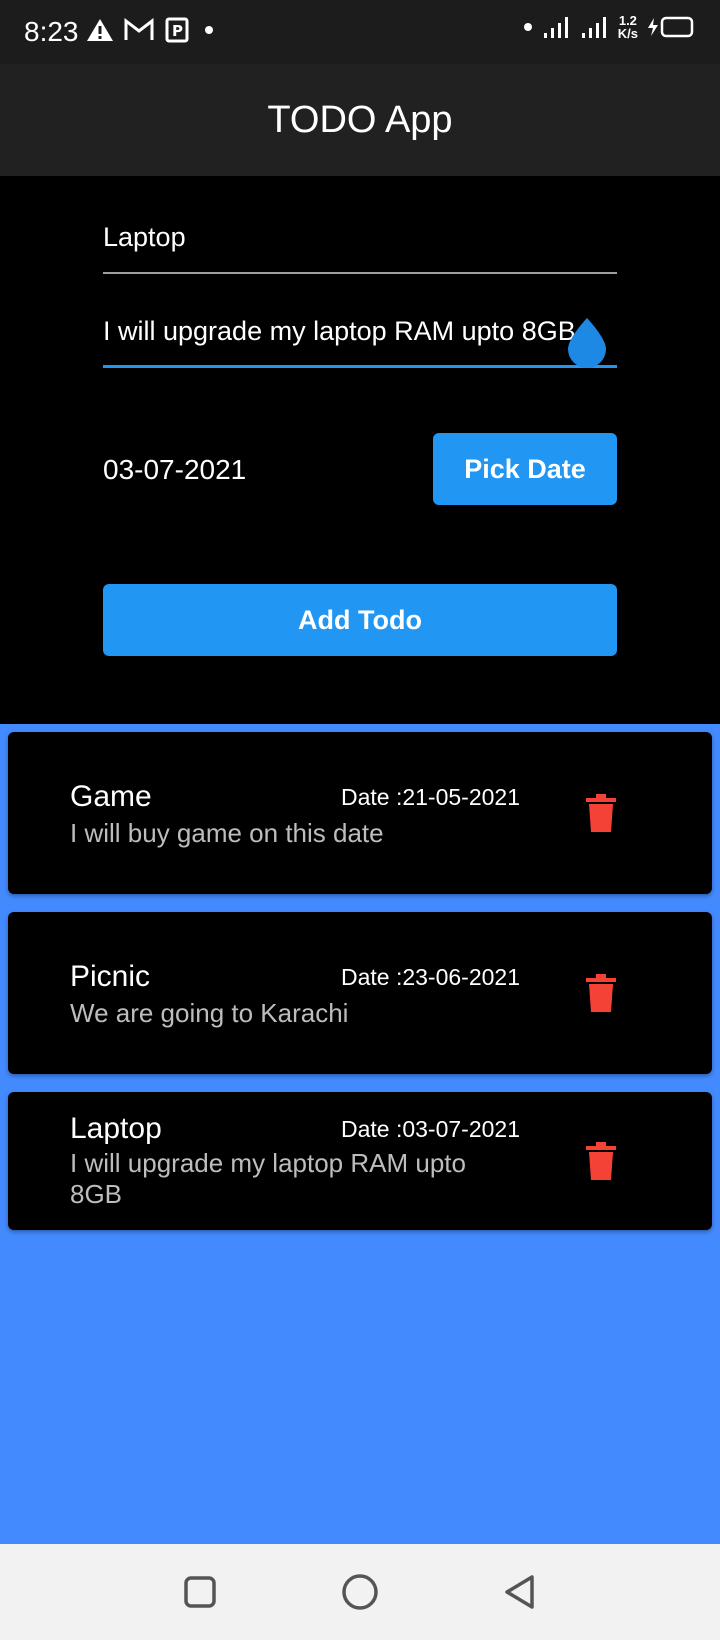 This screenshot has width=720, height=1640. Describe the element at coordinates (110, 976) in the screenshot. I see `todo-title: Picnic` at that location.